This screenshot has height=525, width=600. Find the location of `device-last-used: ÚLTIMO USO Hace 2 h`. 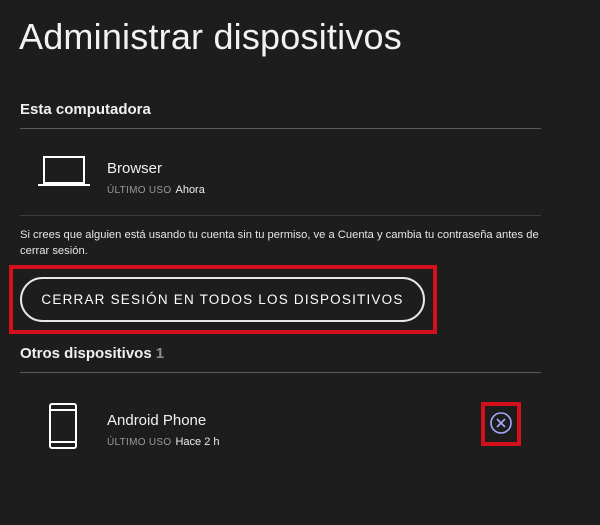

device-last-used: ÚLTIMO USO Hace 2 h is located at coordinates (163, 442).